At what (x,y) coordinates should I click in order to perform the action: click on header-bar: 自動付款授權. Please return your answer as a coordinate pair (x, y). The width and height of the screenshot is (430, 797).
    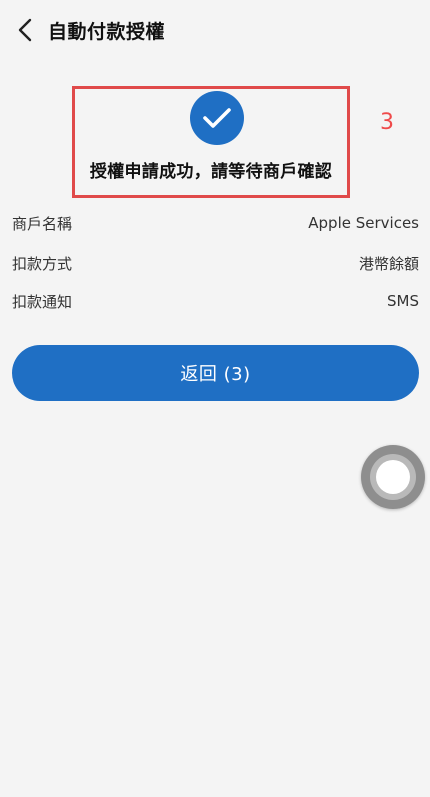
    Looking at the image, I should click on (215, 32).